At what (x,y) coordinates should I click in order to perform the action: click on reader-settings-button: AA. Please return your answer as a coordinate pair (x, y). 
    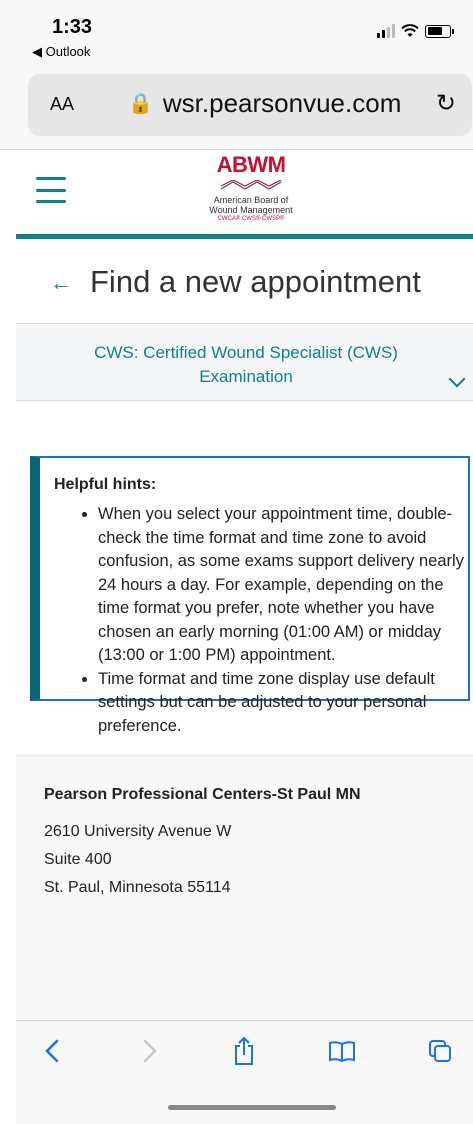
    Looking at the image, I should click on (62, 104).